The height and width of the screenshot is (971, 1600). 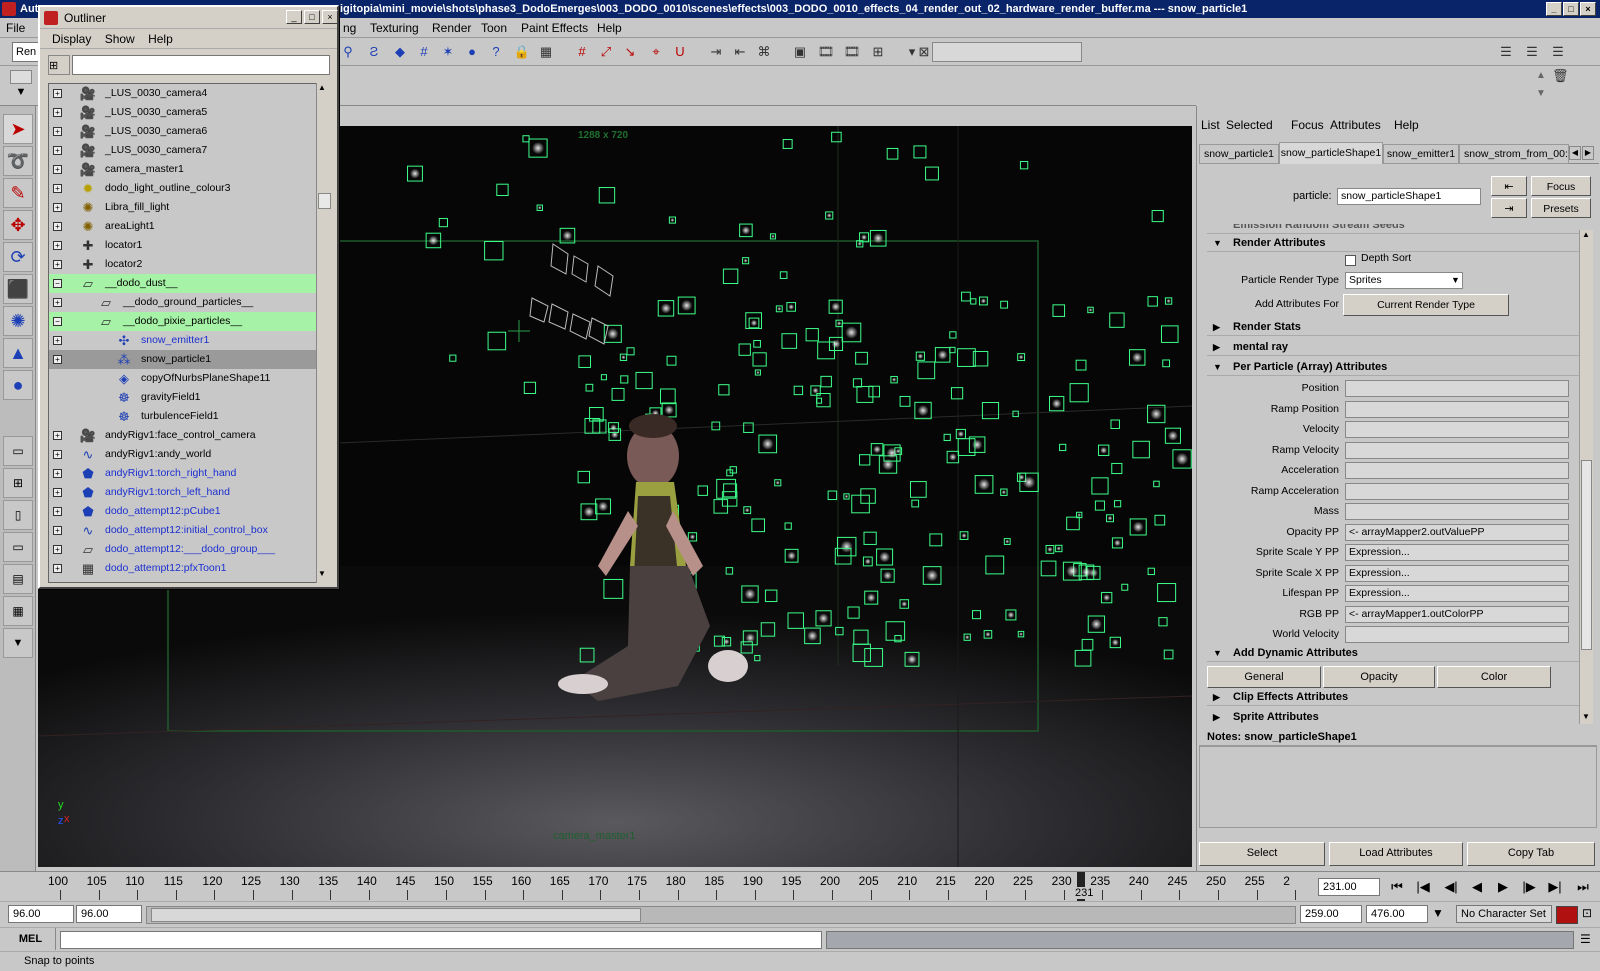 What do you see at coordinates (740, 52) in the screenshot?
I see `output-ops-icon: ⇤` at bounding box center [740, 52].